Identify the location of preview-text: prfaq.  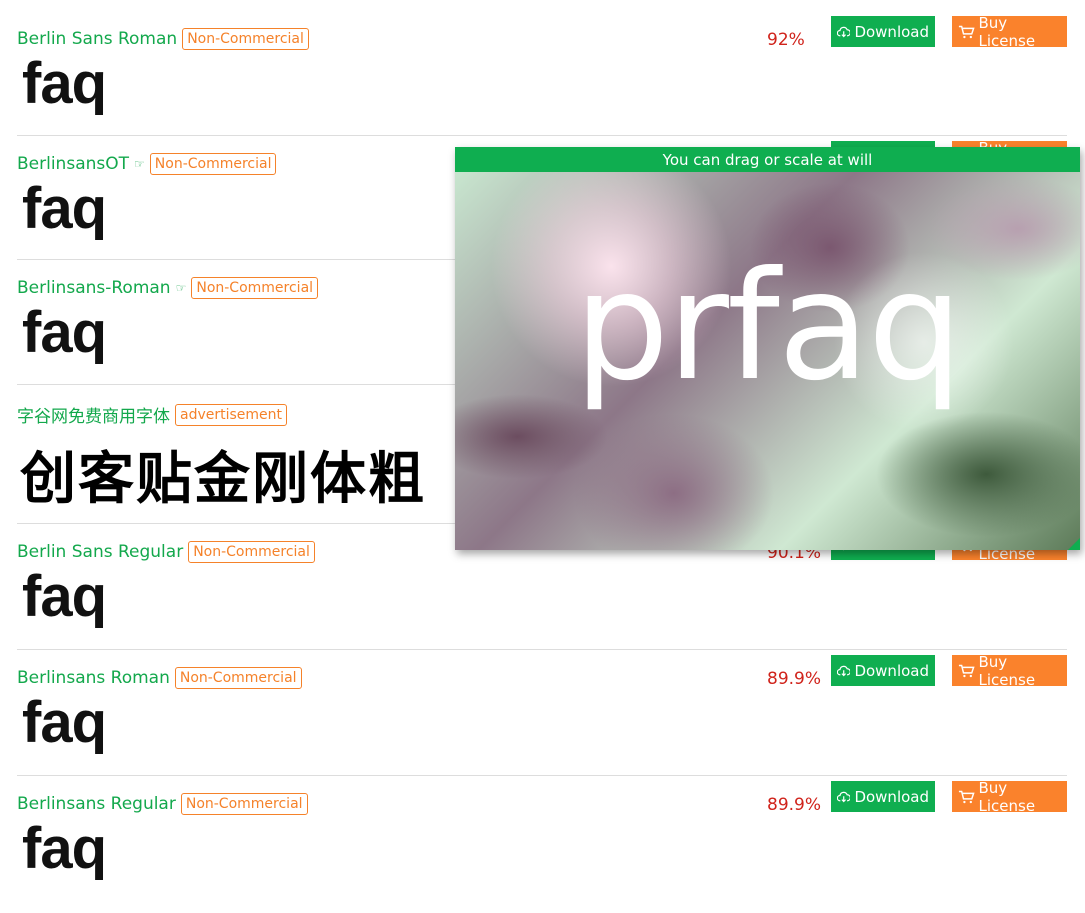
(768, 327).